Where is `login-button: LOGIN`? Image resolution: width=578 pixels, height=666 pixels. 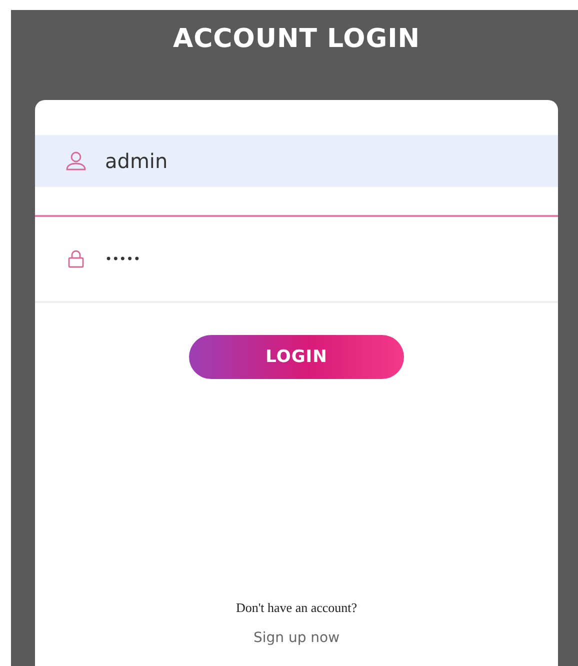
login-button: LOGIN is located at coordinates (296, 357).